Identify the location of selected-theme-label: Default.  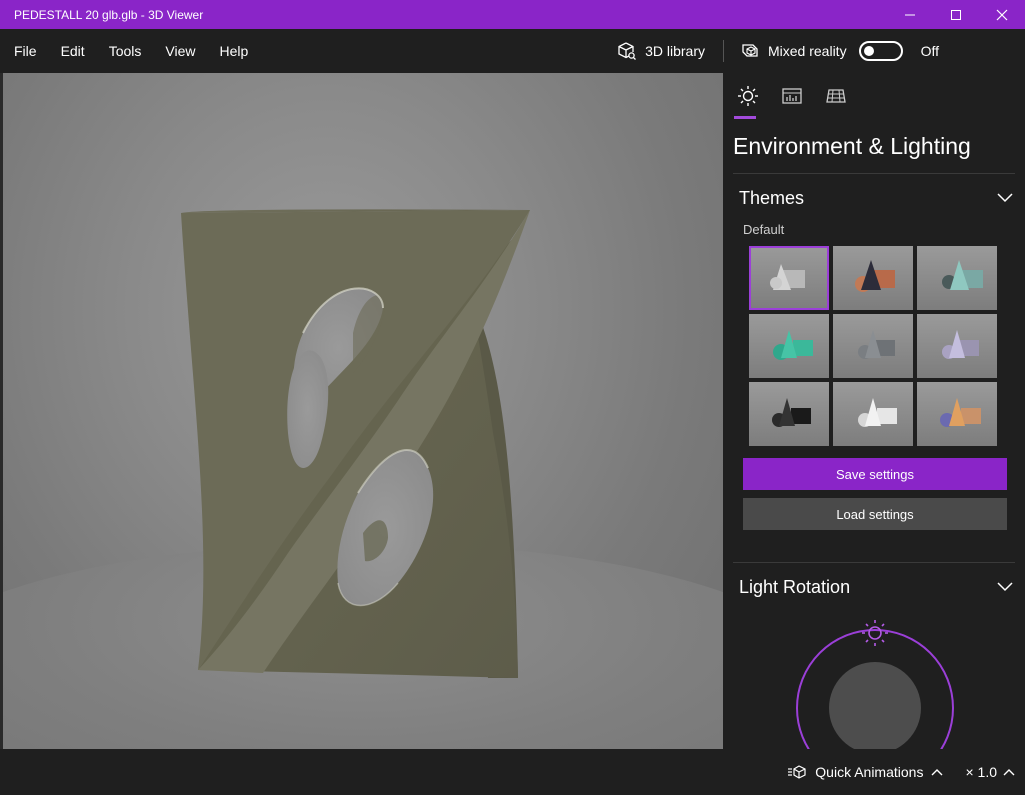
(764, 229).